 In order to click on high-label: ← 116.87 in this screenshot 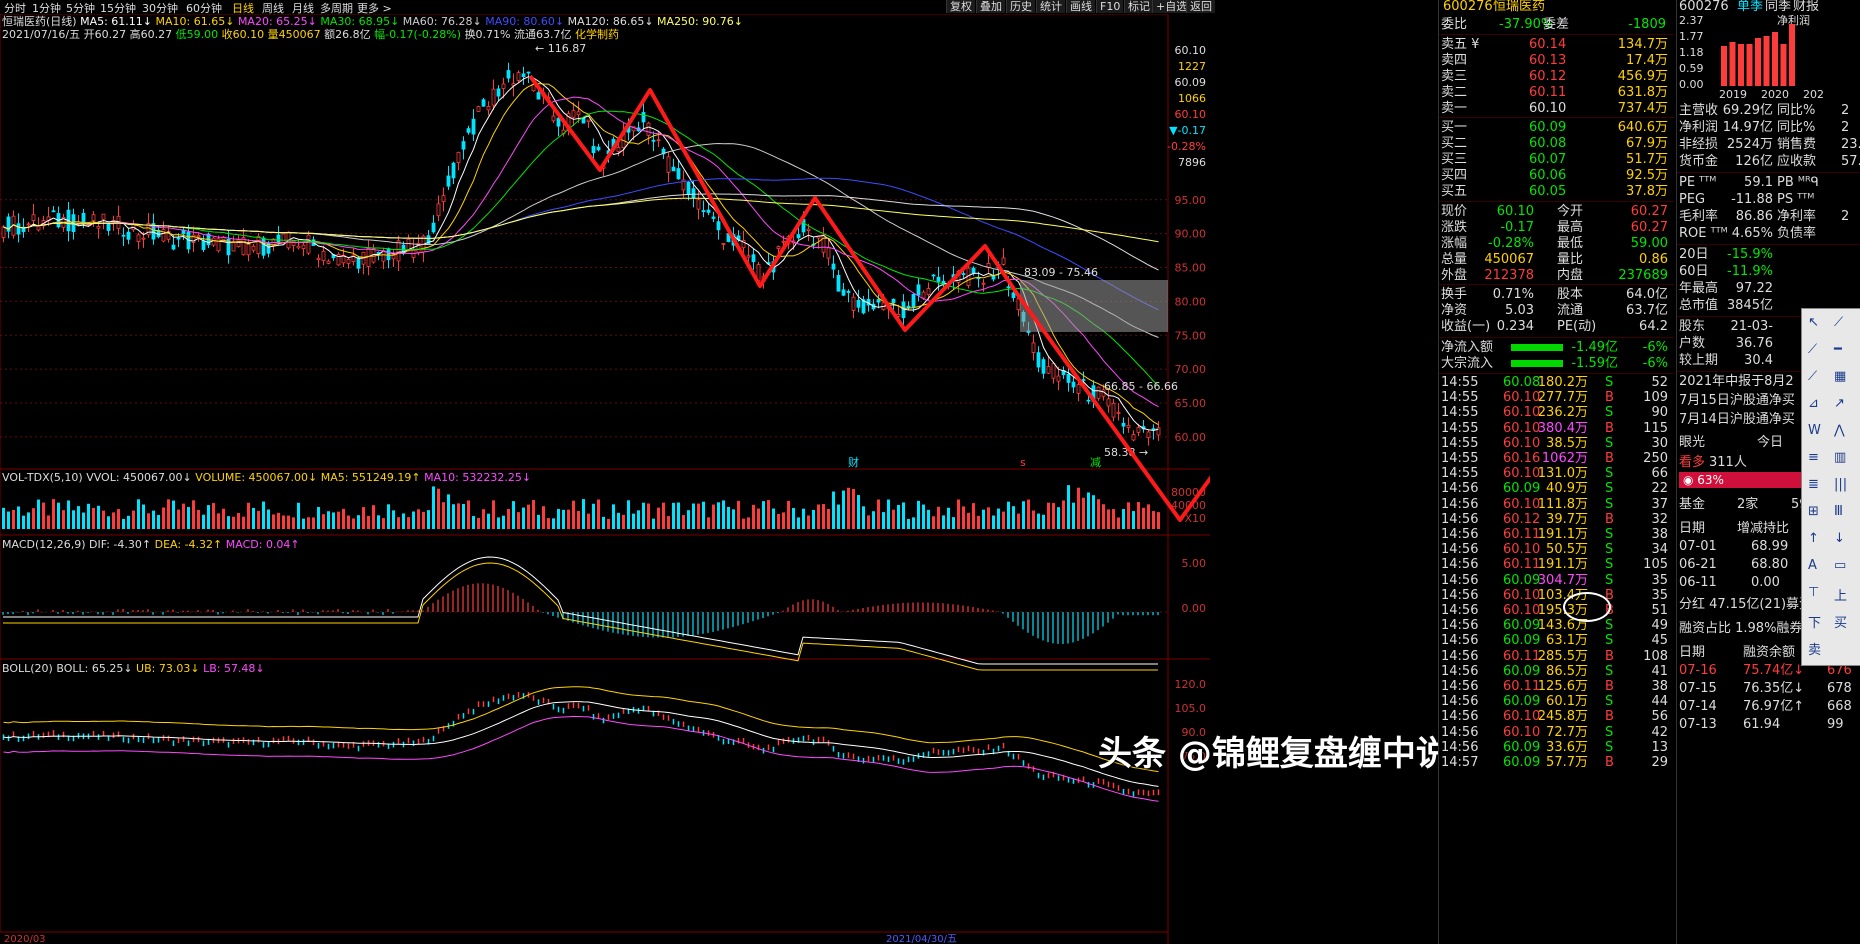, I will do `click(560, 48)`.